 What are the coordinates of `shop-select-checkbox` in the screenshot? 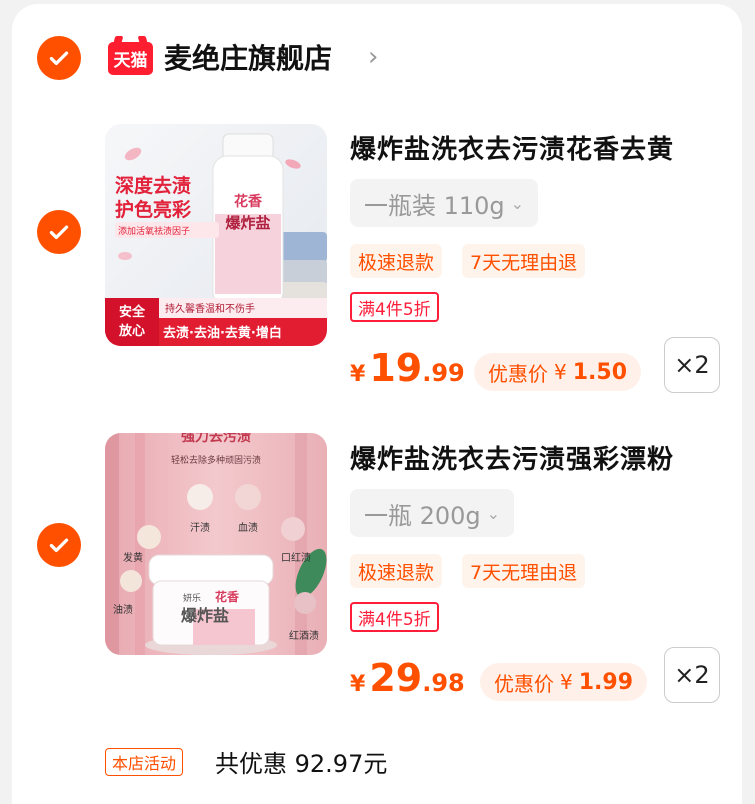 It's located at (59, 58).